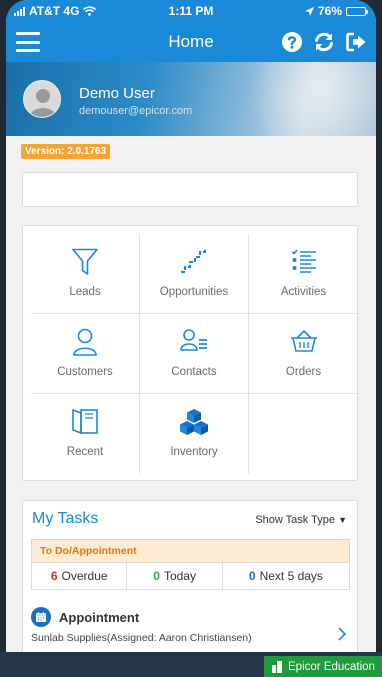  I want to click on user-email: demouser@epicor.com, so click(136, 111).